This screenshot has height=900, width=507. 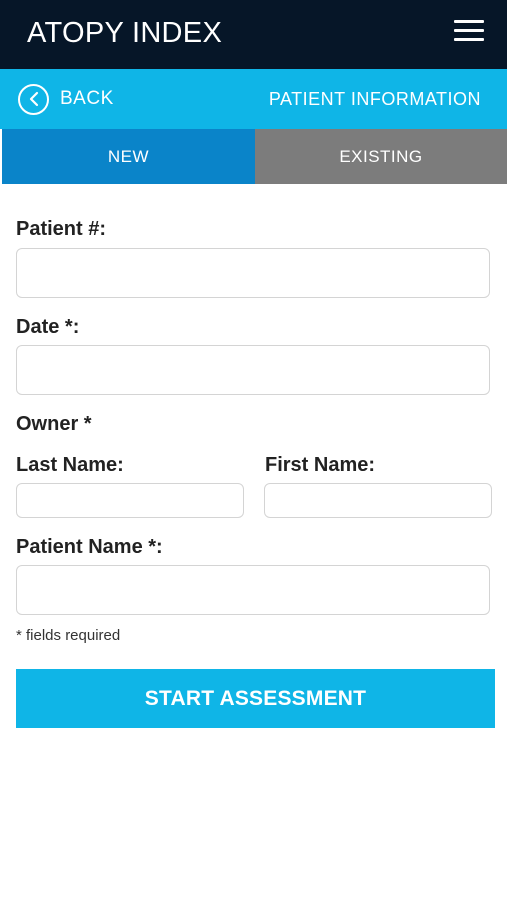 What do you see at coordinates (33, 99) in the screenshot?
I see `chevron-left-circle-icon` at bounding box center [33, 99].